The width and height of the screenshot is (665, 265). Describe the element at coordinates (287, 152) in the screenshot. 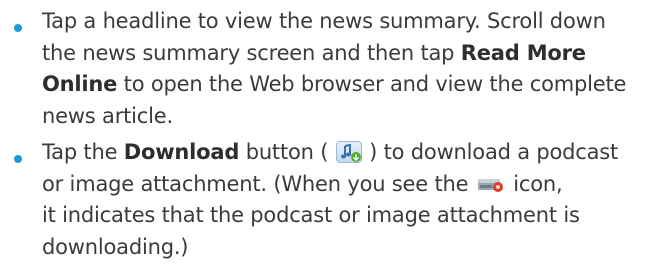

I see `text-segment: button (` at that location.